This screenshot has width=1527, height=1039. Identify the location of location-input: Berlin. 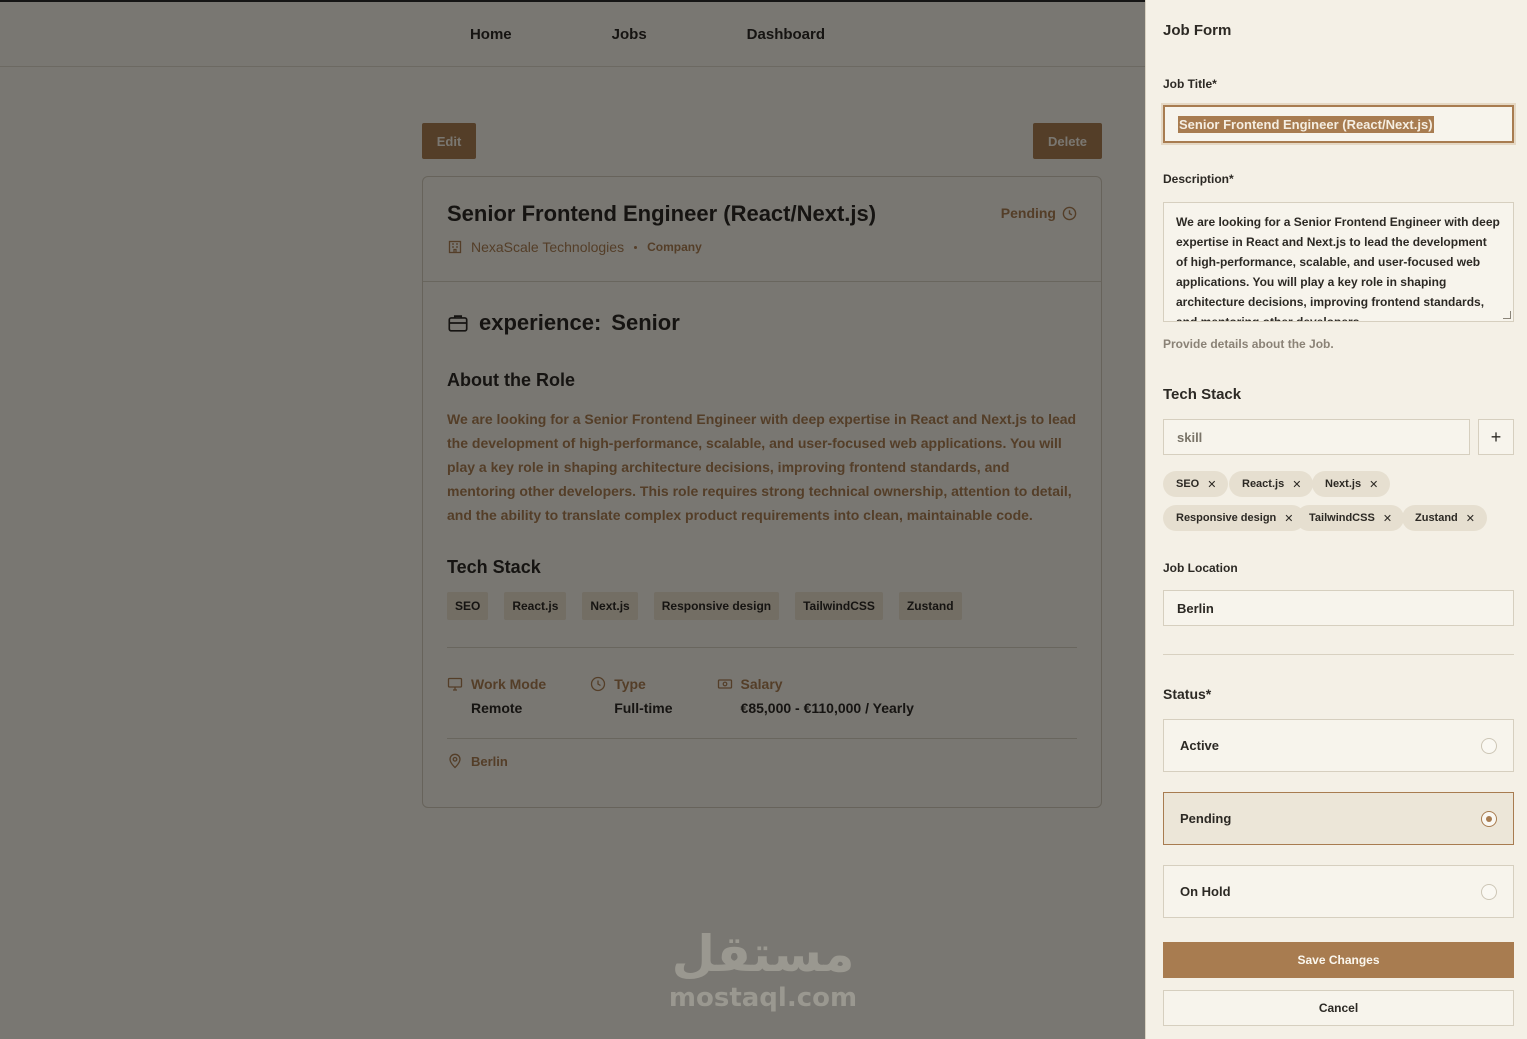
(1338, 608).